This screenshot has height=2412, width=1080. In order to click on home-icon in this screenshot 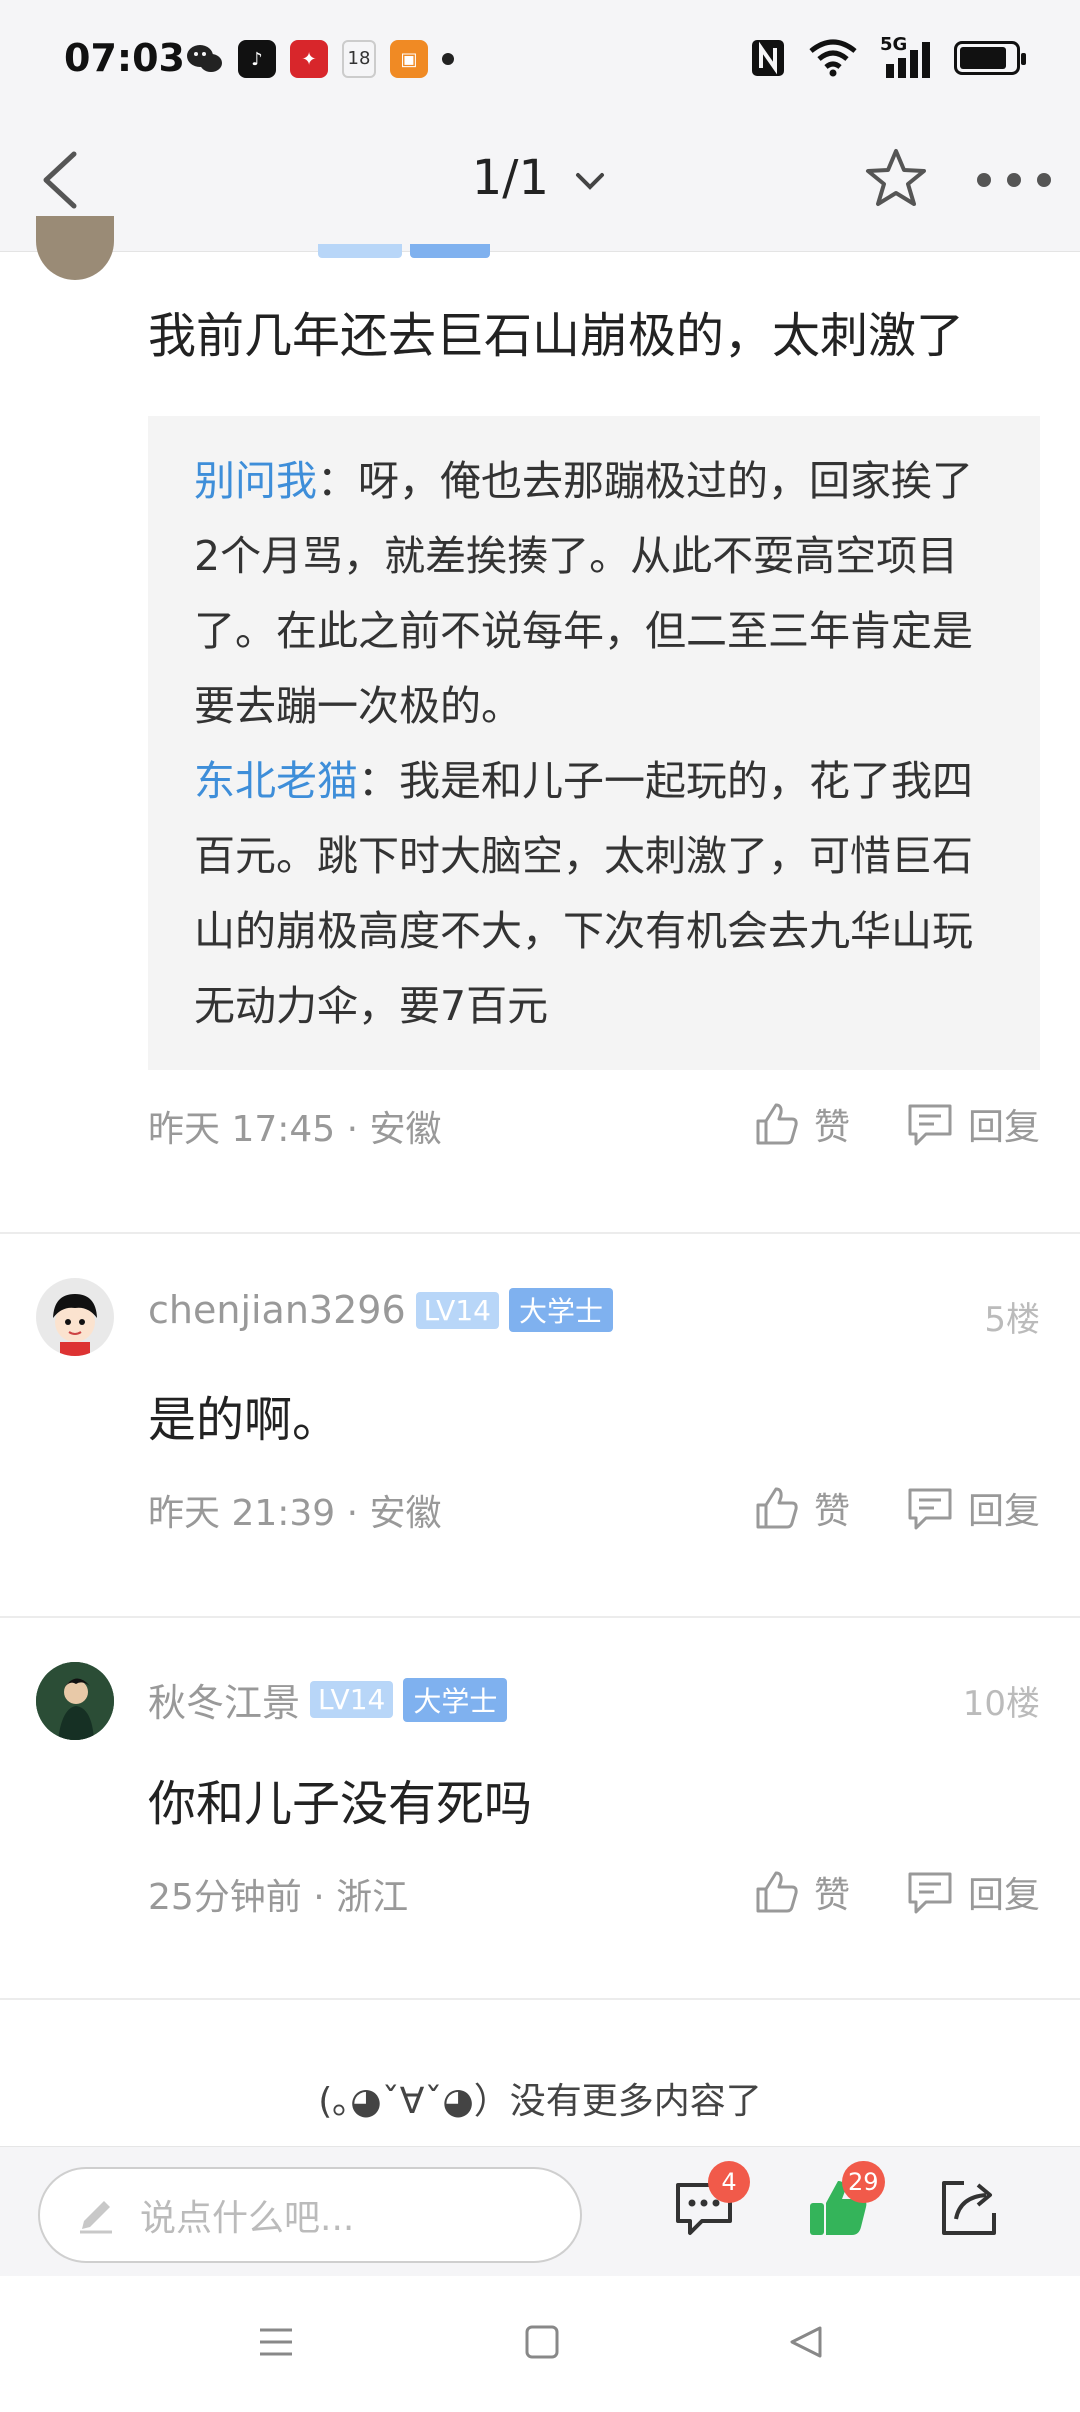, I will do `click(542, 2342)`.